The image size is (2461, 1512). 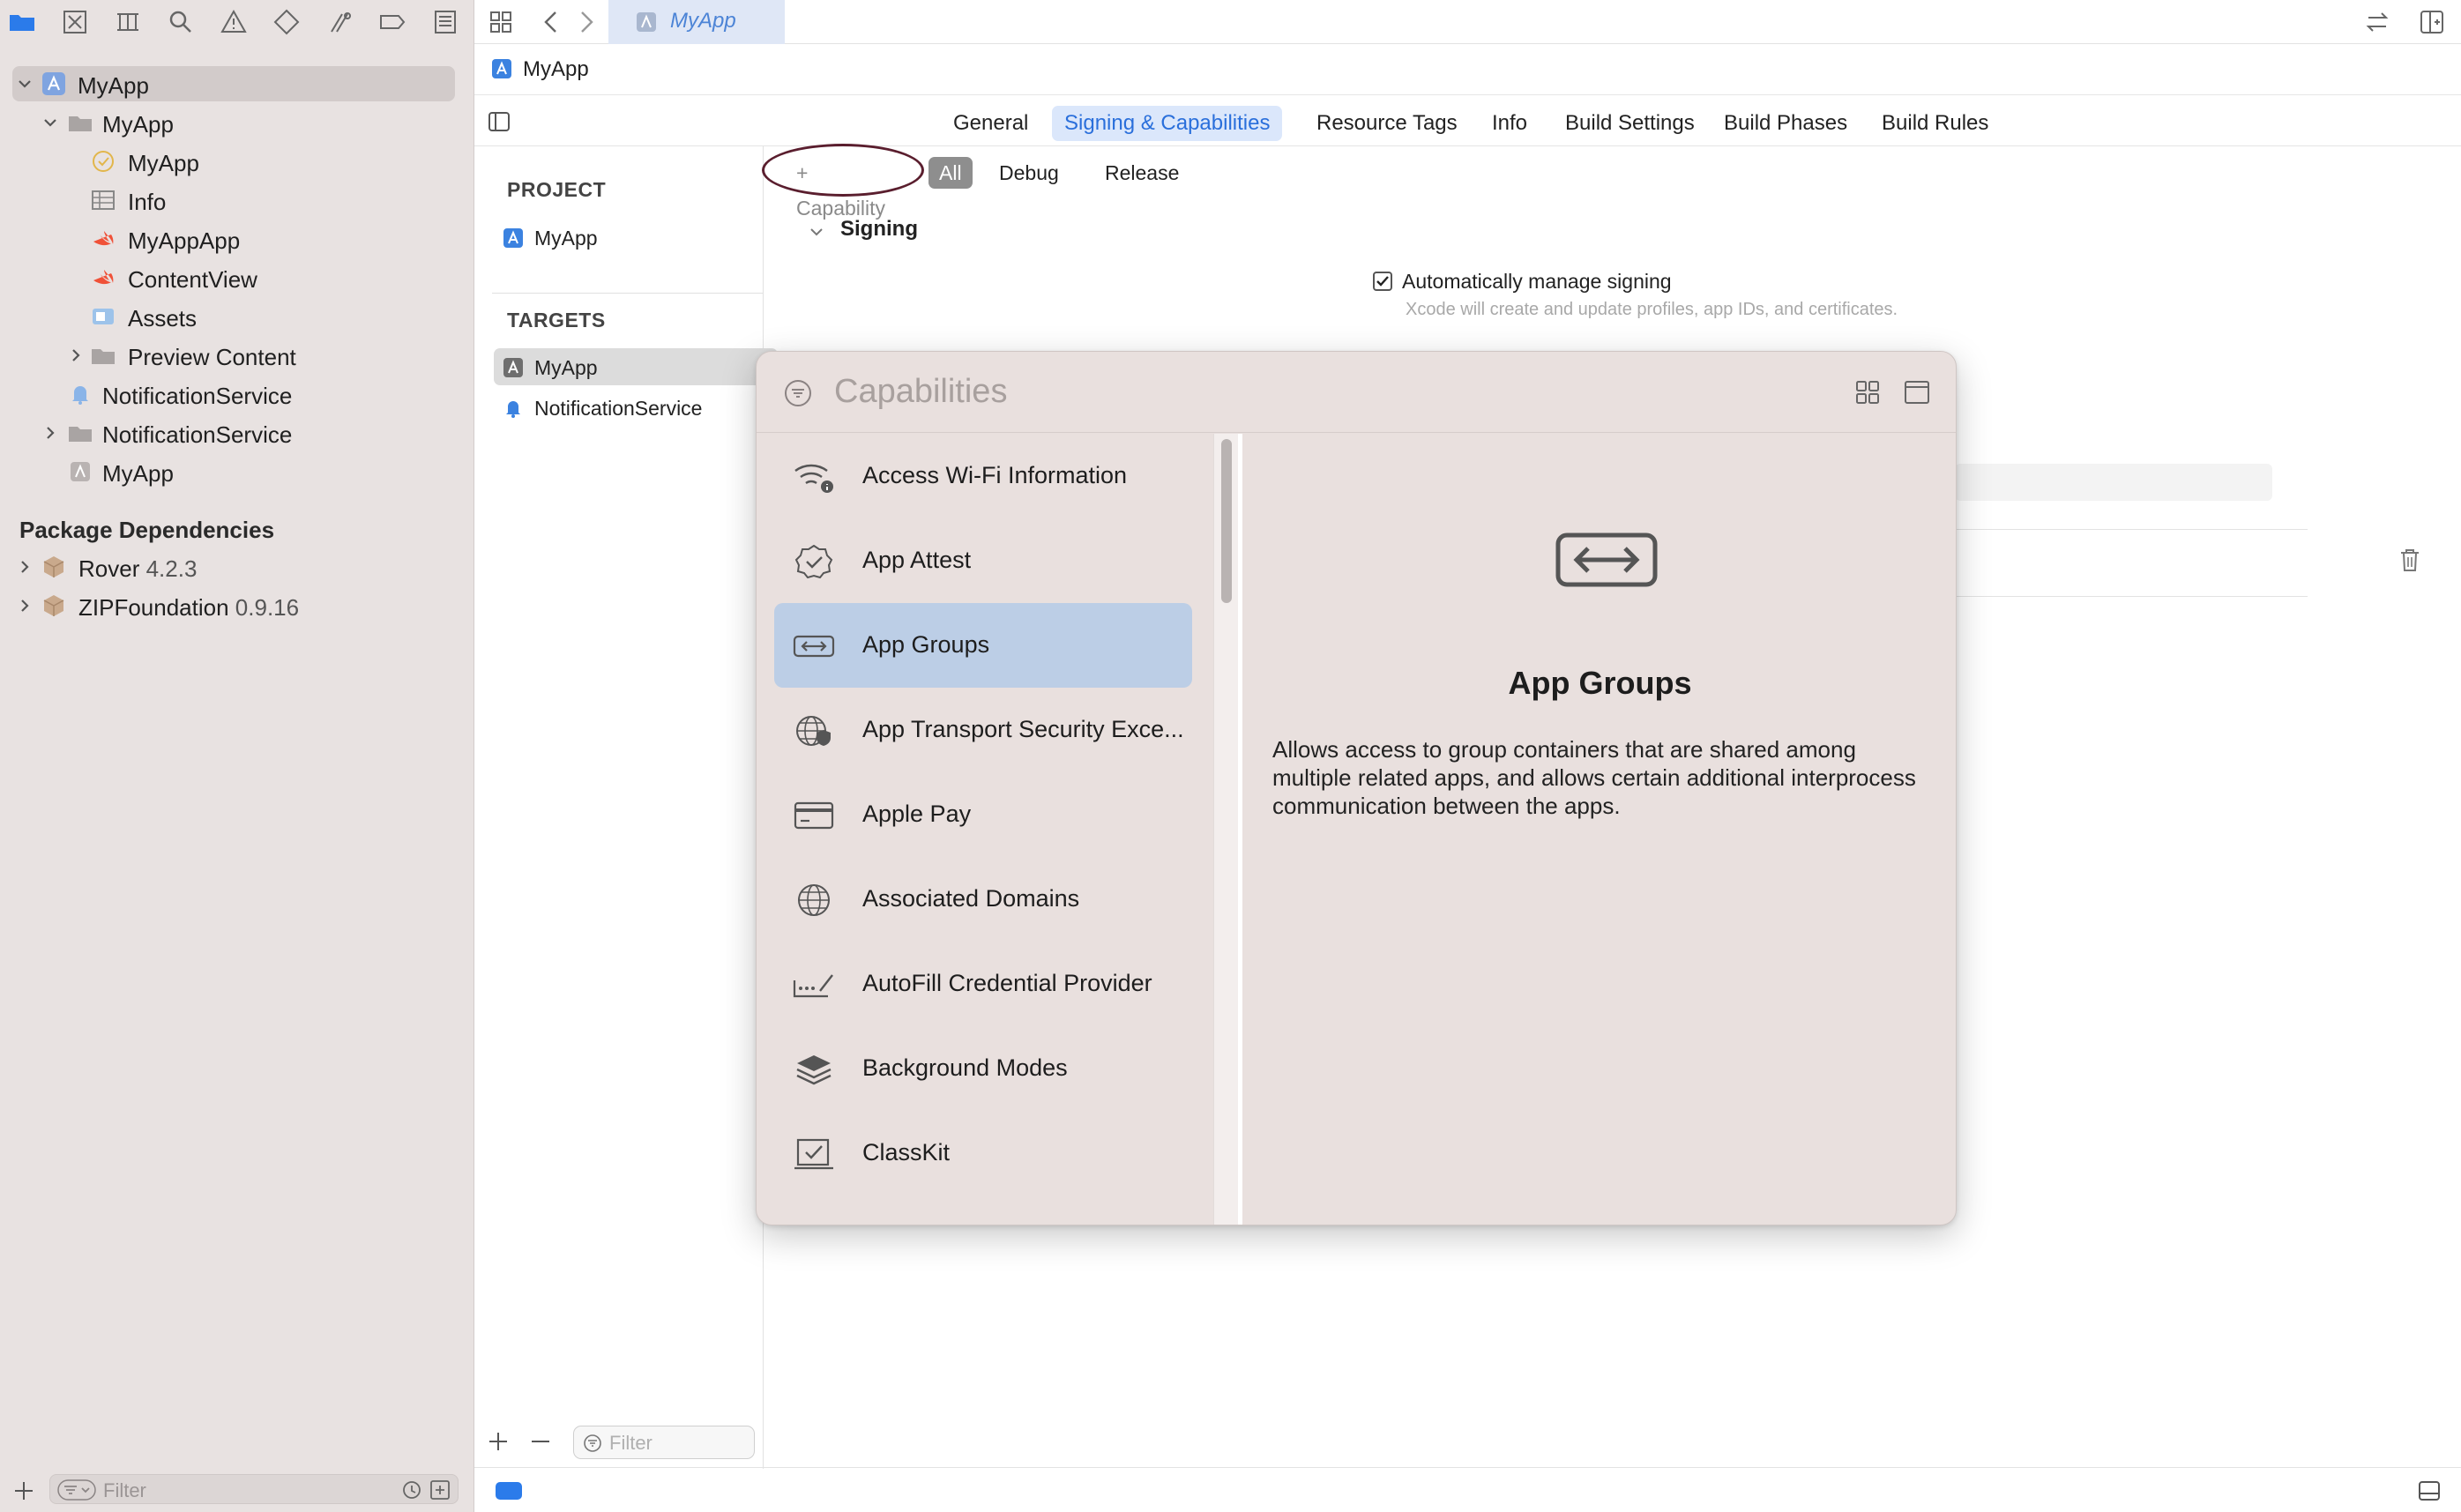 What do you see at coordinates (983, 899) in the screenshot?
I see `capability-associated-domains: Associated Domains` at bounding box center [983, 899].